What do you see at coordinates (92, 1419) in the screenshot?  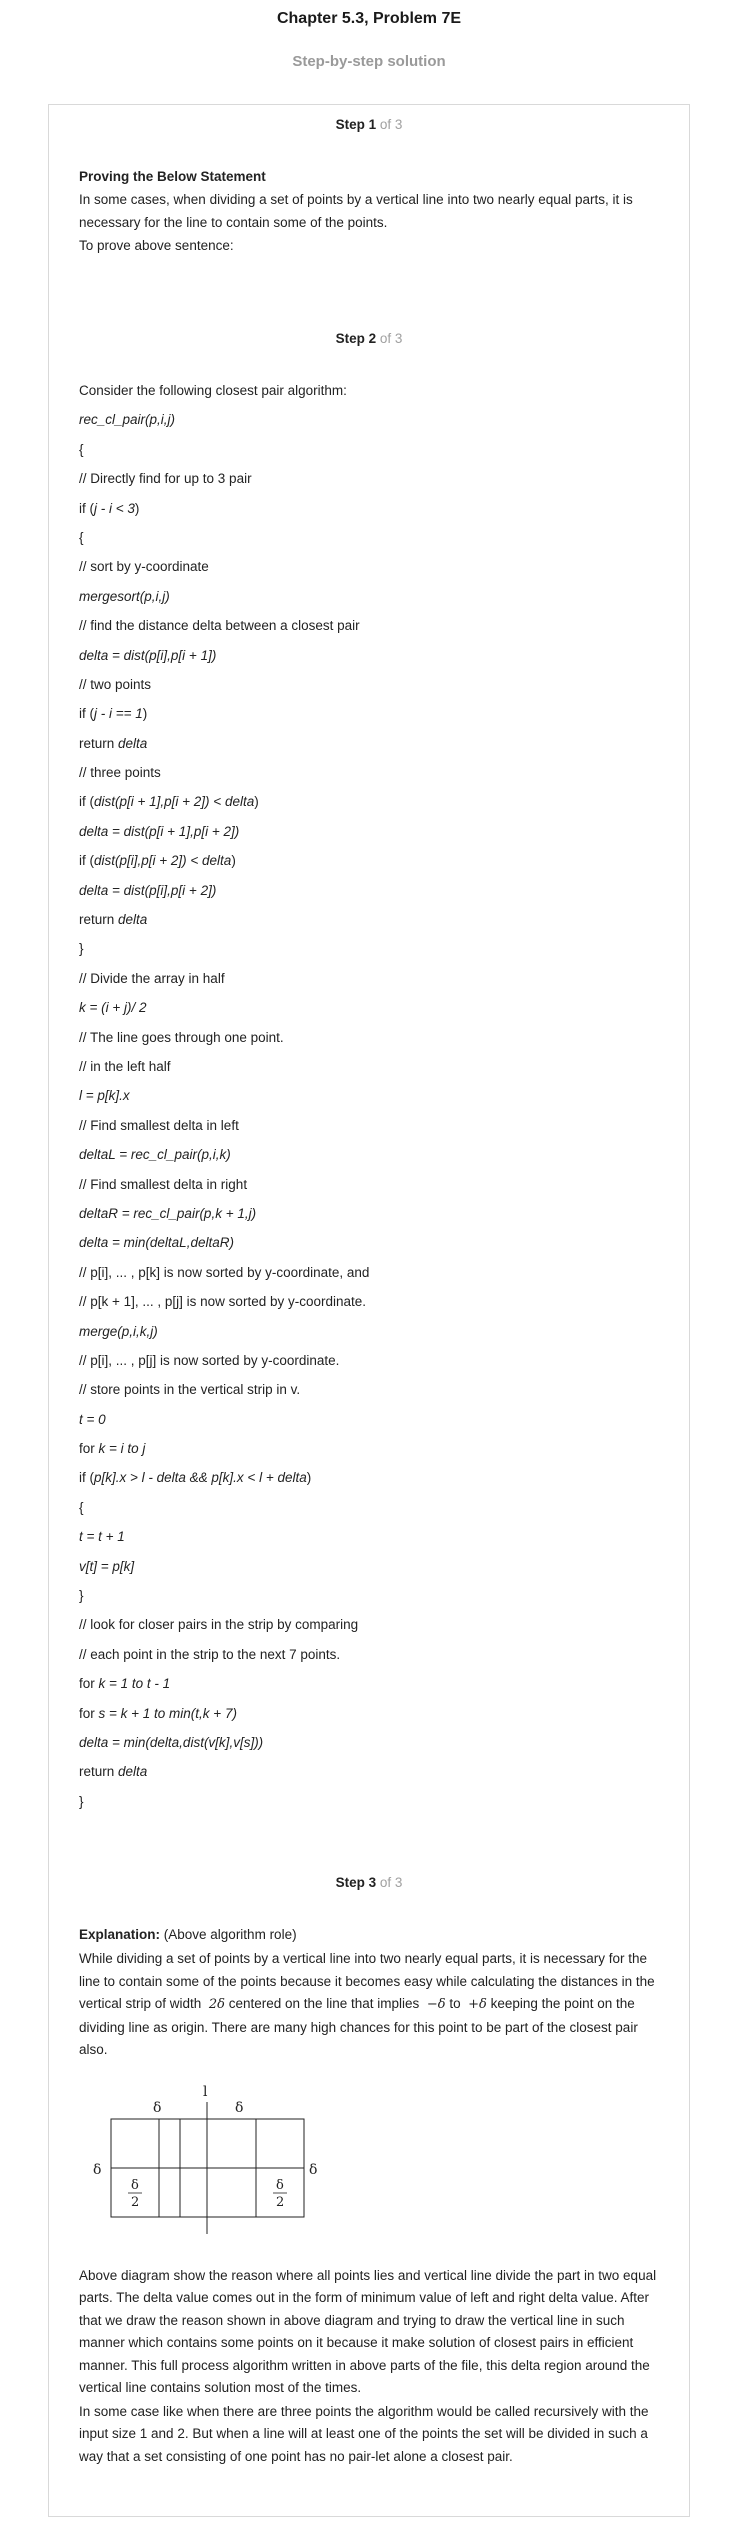 I see `code-token: t = 0` at bounding box center [92, 1419].